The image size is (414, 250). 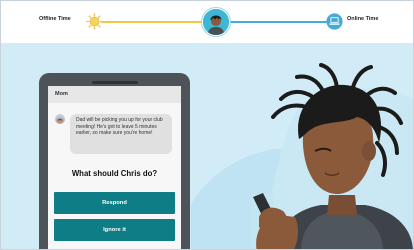 I want to click on online-track, so click(x=277, y=21).